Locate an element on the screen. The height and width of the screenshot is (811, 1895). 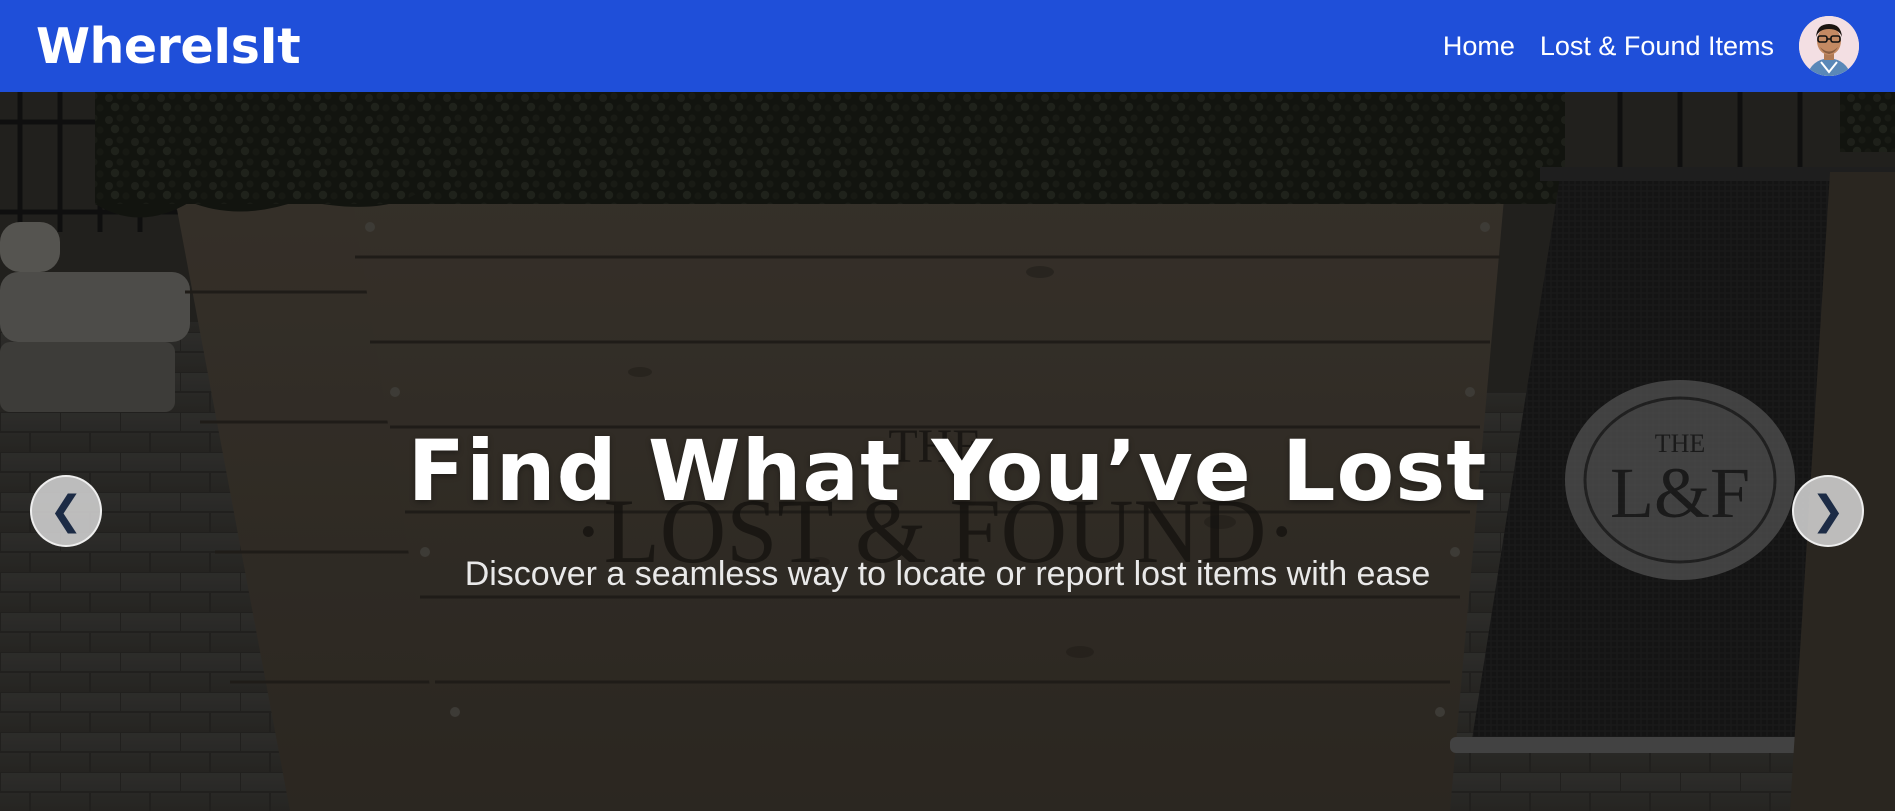
carousel-next-button: ❯ is located at coordinates (1828, 511).